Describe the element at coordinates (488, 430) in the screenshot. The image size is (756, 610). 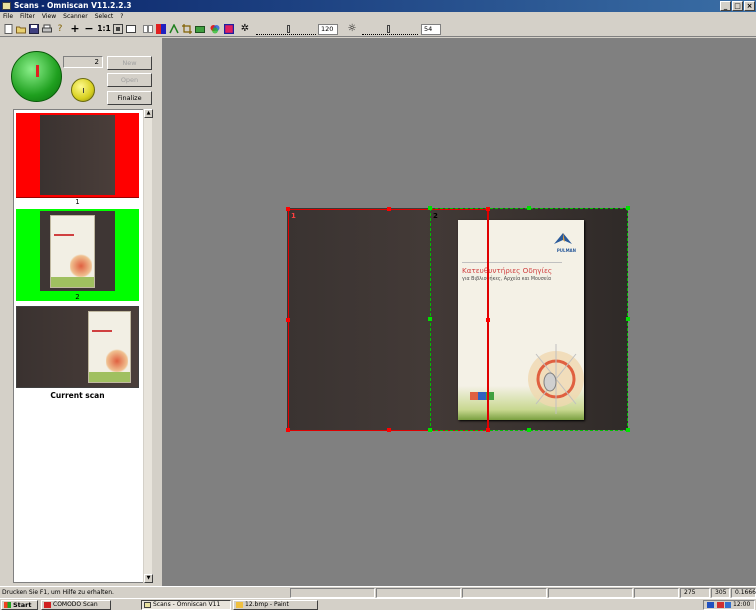
I see `handle-red-br` at that location.